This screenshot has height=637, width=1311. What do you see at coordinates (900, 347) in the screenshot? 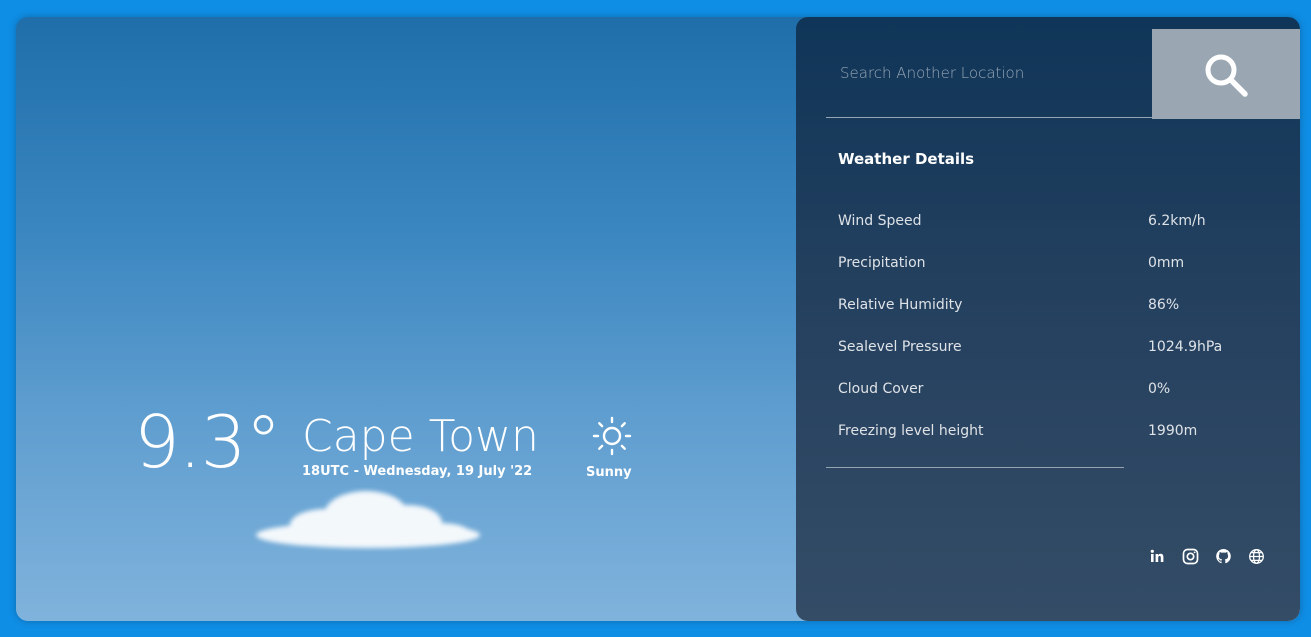
I see `detail-label: Sealevel Pressure` at bounding box center [900, 347].